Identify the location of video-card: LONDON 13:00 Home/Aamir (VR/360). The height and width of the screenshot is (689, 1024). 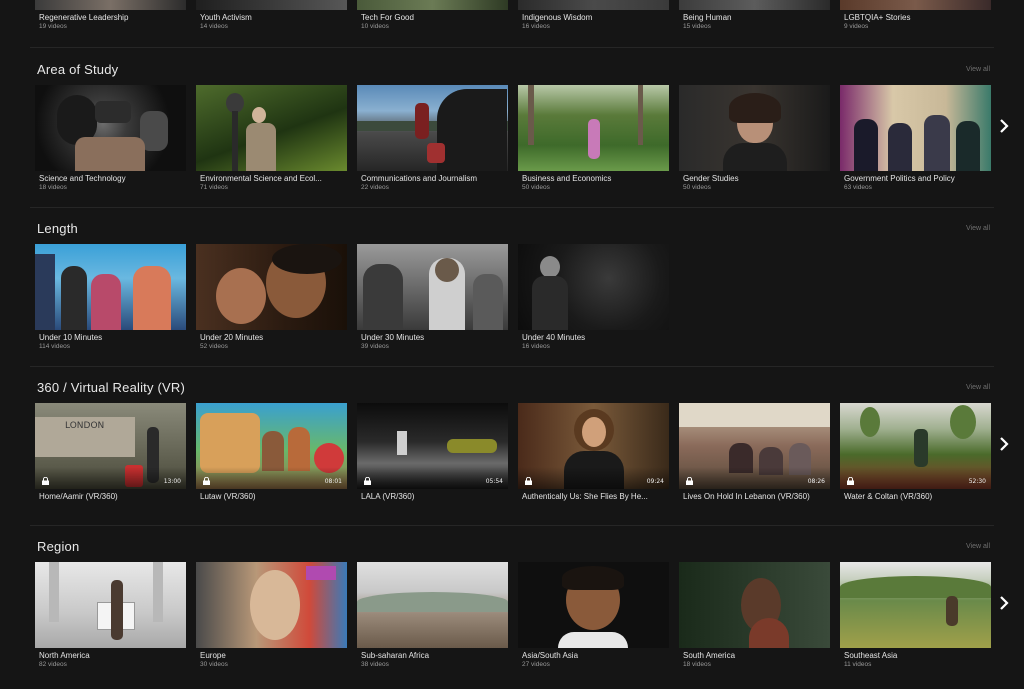
(110, 452).